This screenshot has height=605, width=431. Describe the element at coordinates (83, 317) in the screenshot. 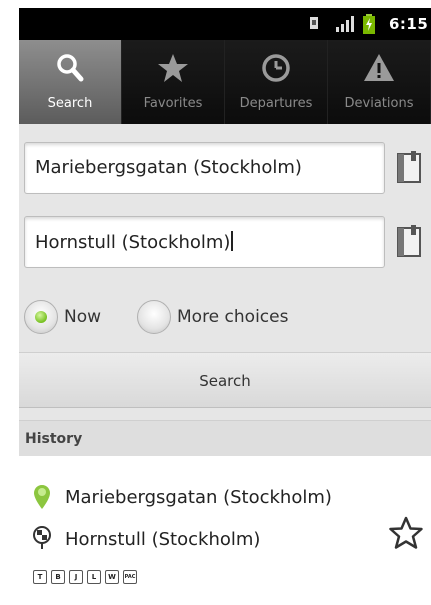

I see `radio-label: Now` at that location.